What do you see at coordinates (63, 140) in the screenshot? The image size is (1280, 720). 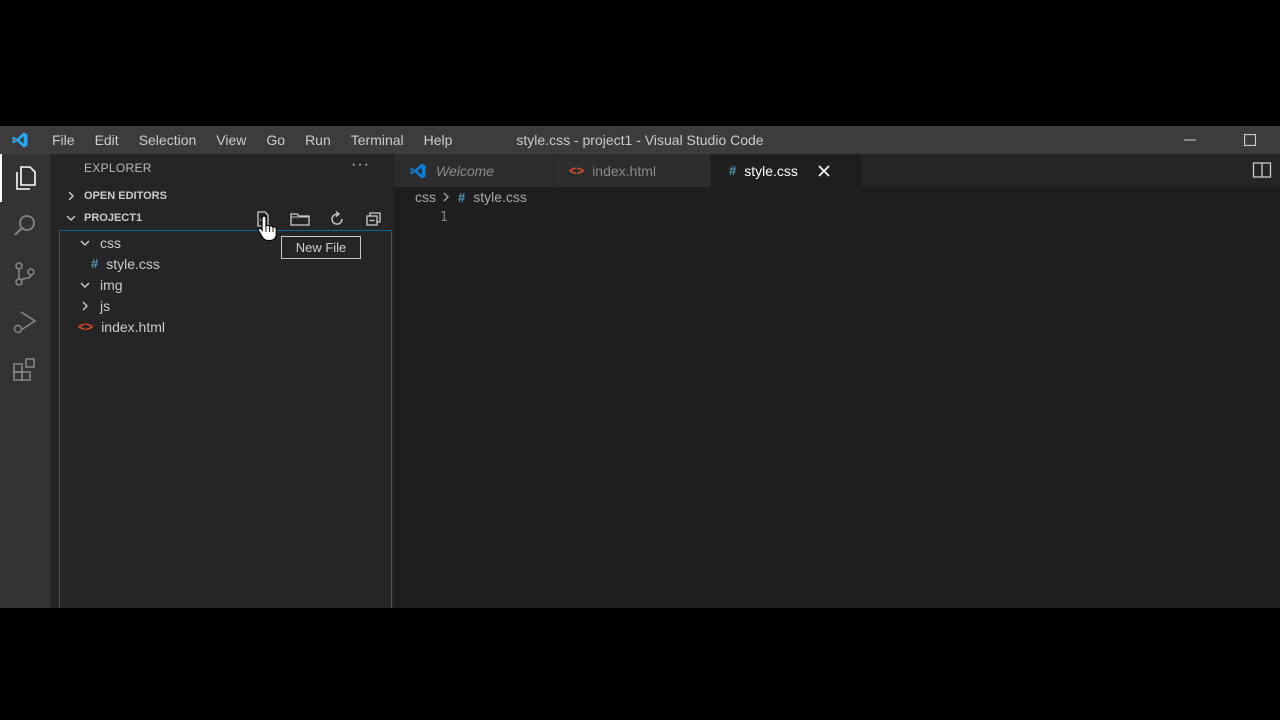 I see `menu-file: File` at bounding box center [63, 140].